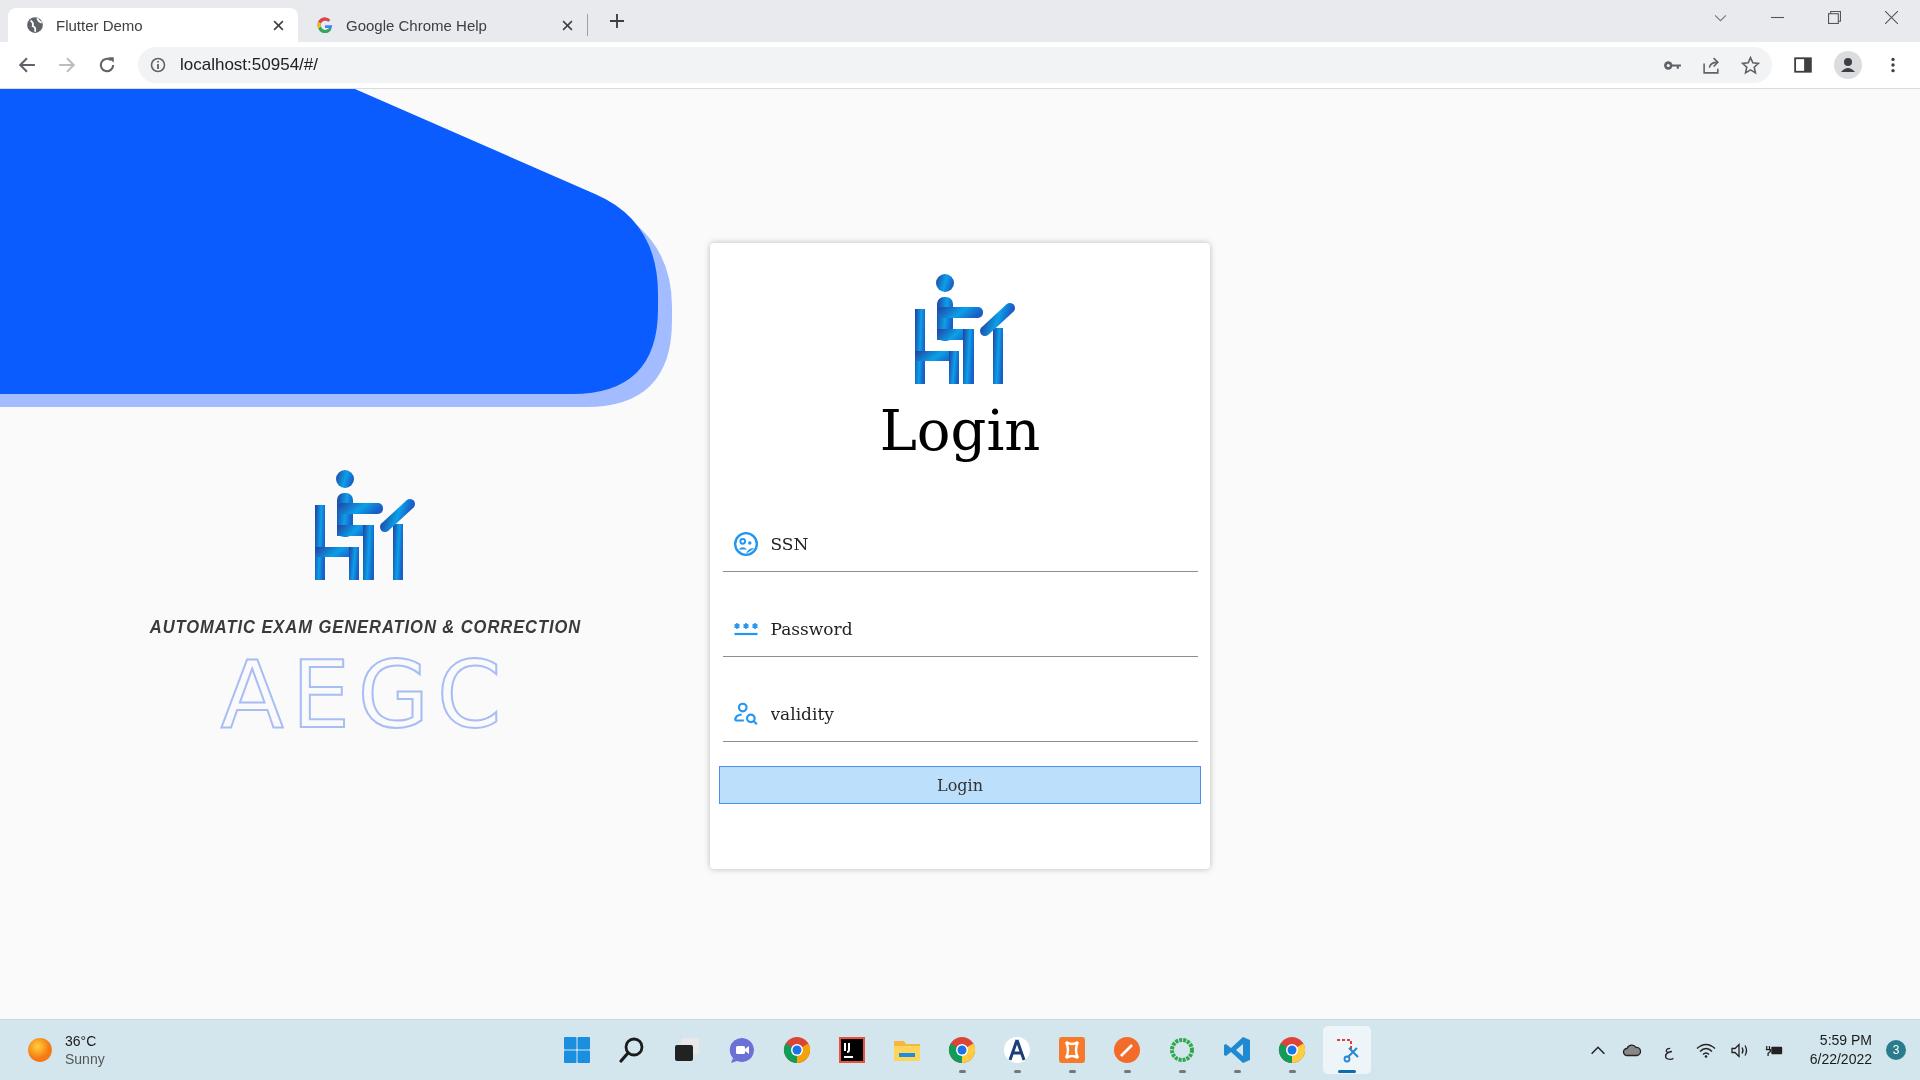 The image size is (1920, 1080). Describe the element at coordinates (1711, 65) in the screenshot. I see `share-icon` at that location.